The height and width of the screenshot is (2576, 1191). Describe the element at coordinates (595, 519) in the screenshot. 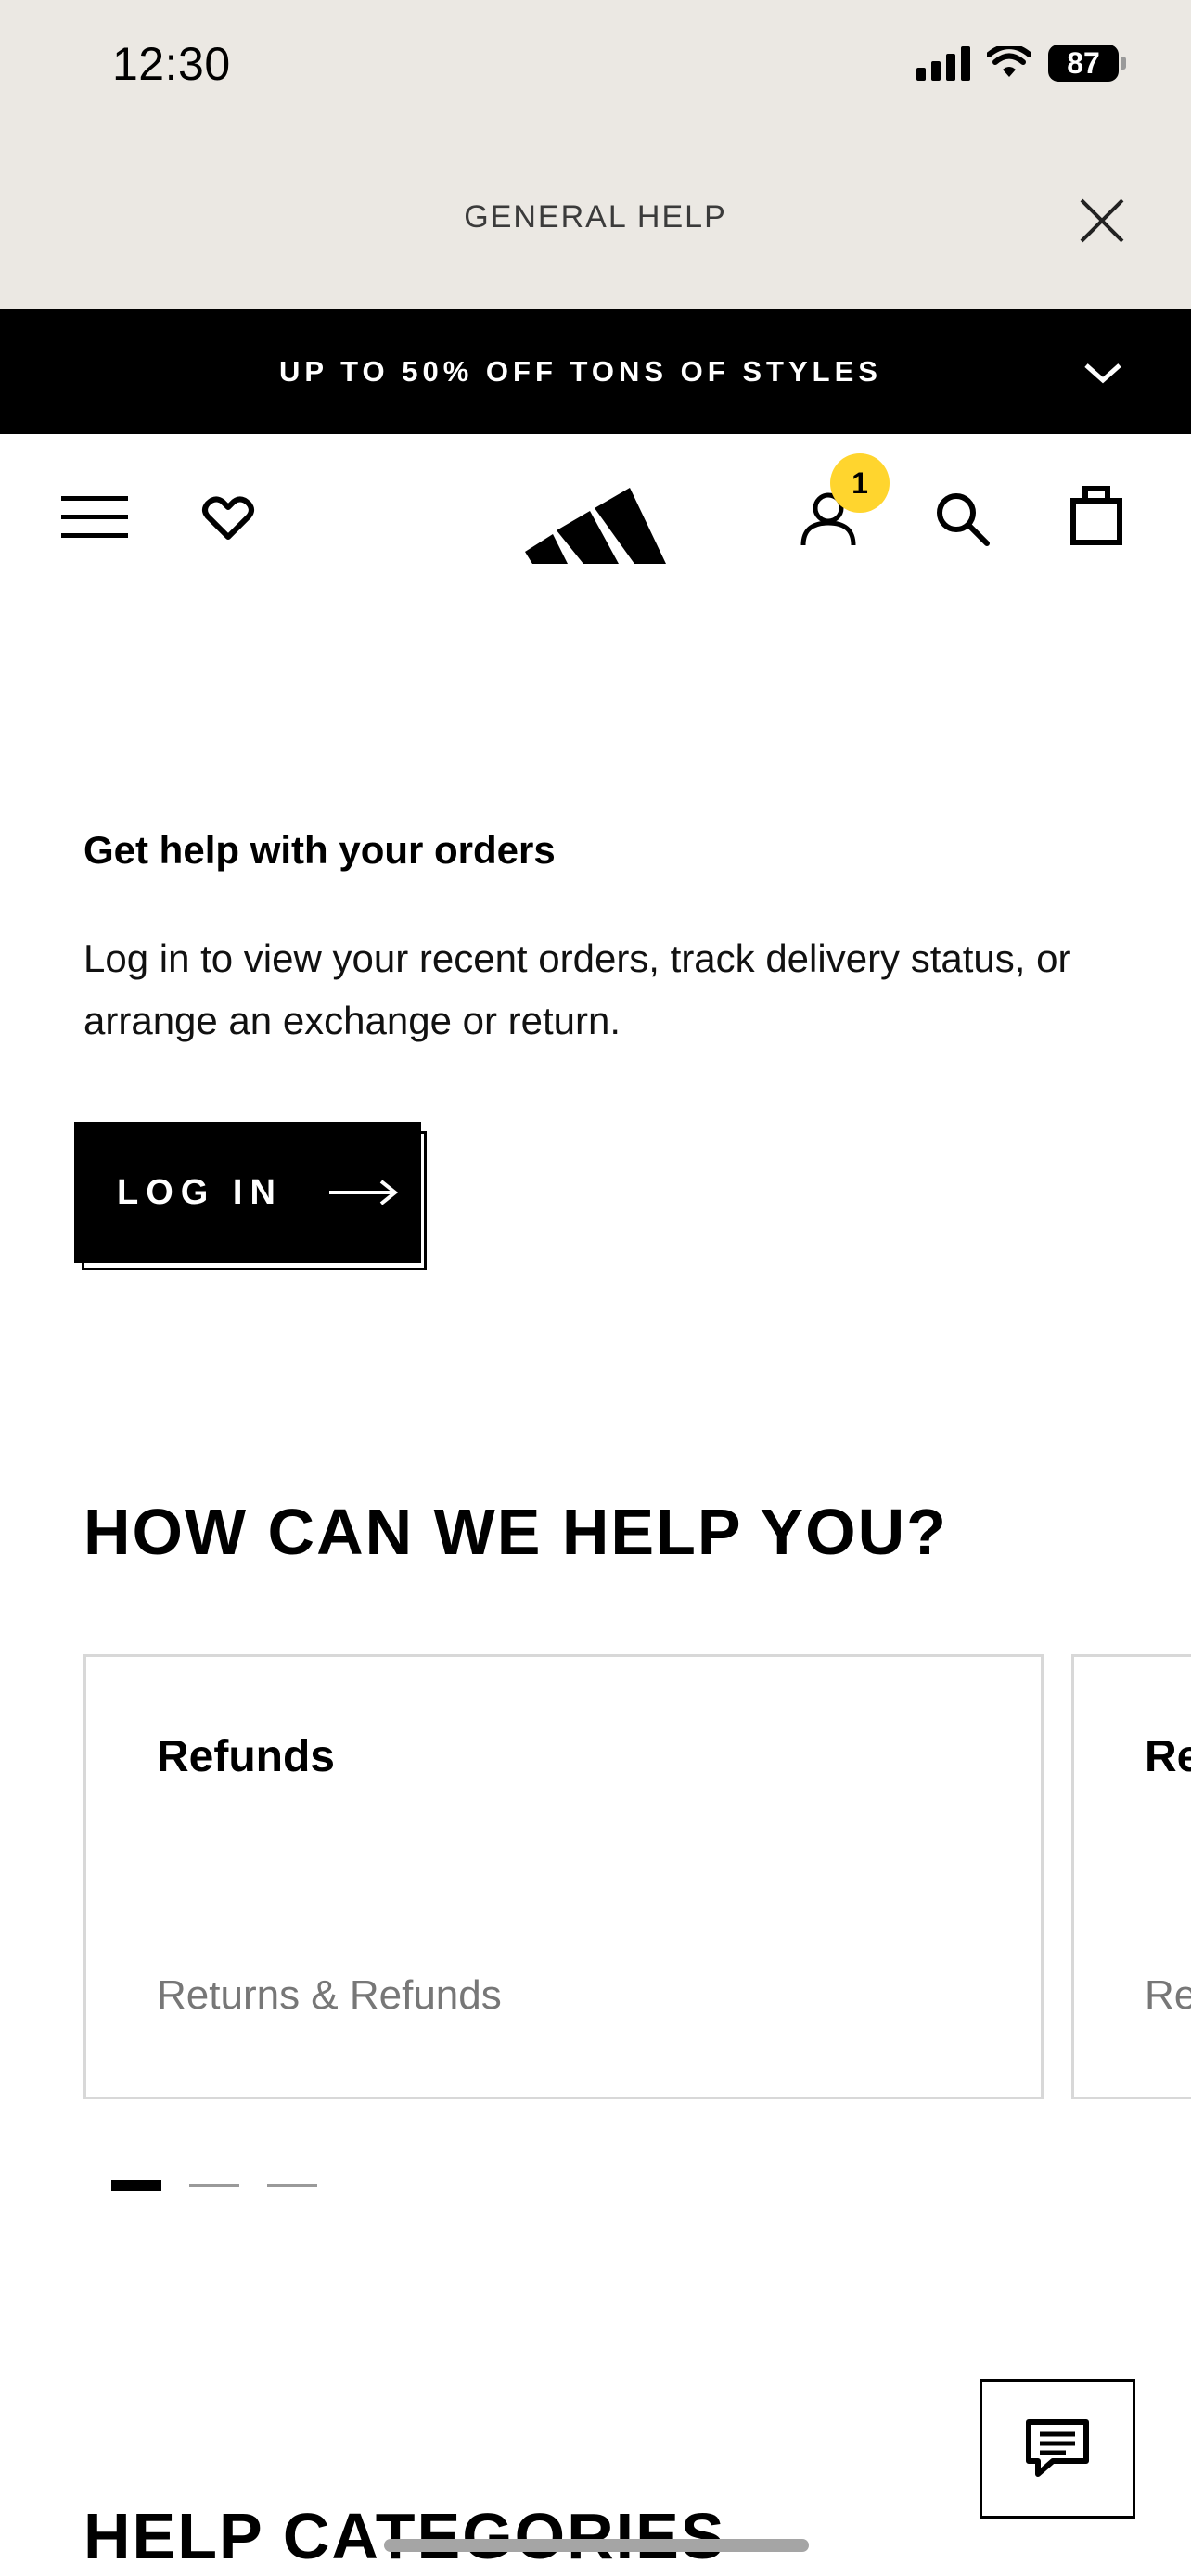

I see `adidas-logo` at that location.